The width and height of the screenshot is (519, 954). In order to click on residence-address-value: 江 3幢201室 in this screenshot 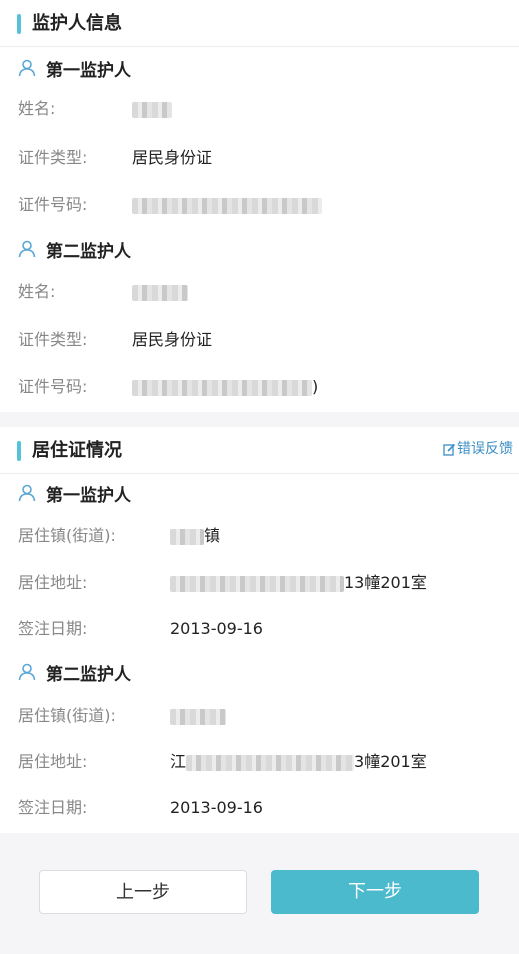, I will do `click(298, 761)`.